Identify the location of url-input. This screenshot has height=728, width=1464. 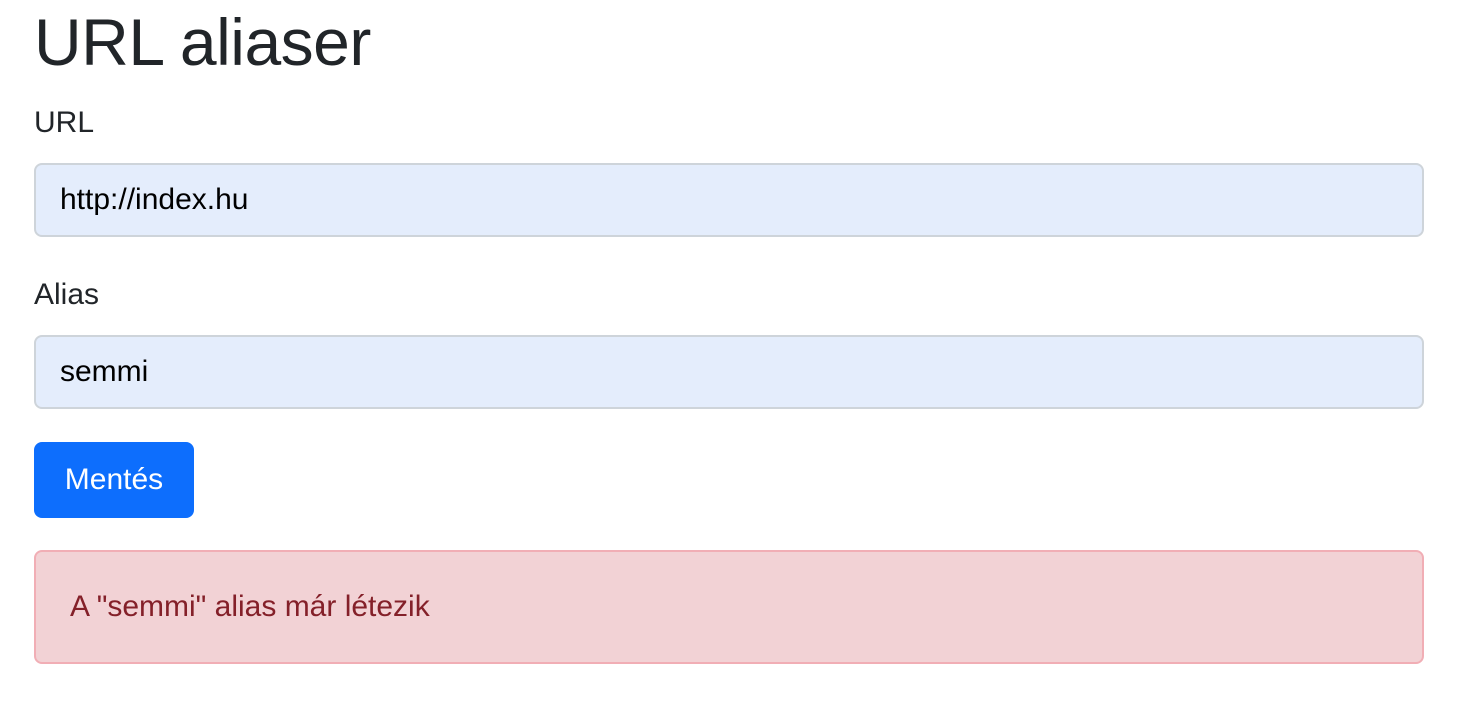
(729, 200).